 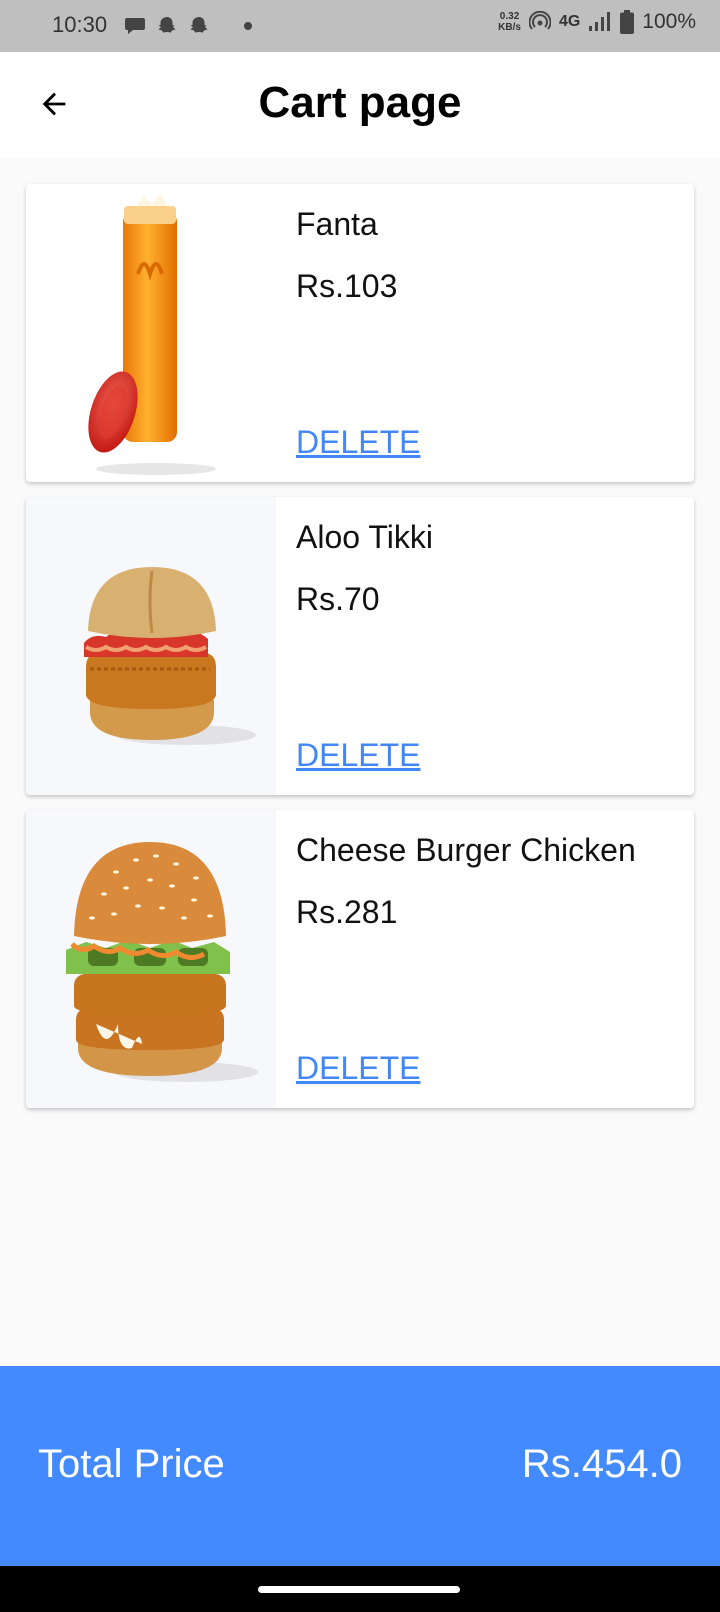 I want to click on status-bar: 10:30 0.32 KB/s 4G 100%, so click(x=360, y=26).